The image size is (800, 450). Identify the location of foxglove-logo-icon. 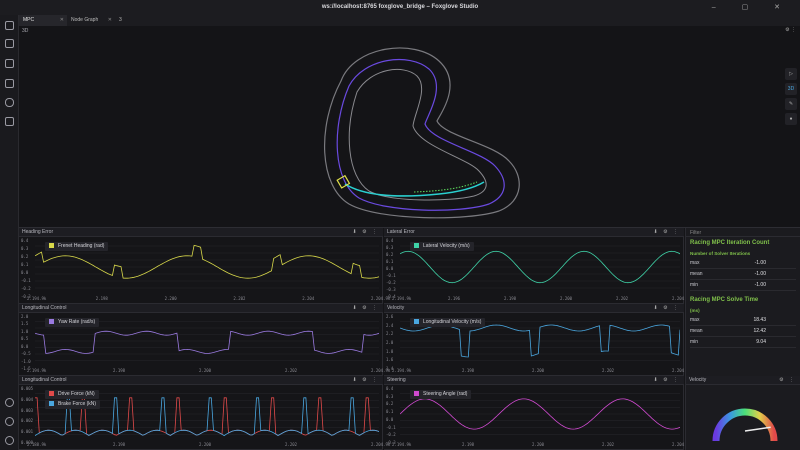
(9, 25).